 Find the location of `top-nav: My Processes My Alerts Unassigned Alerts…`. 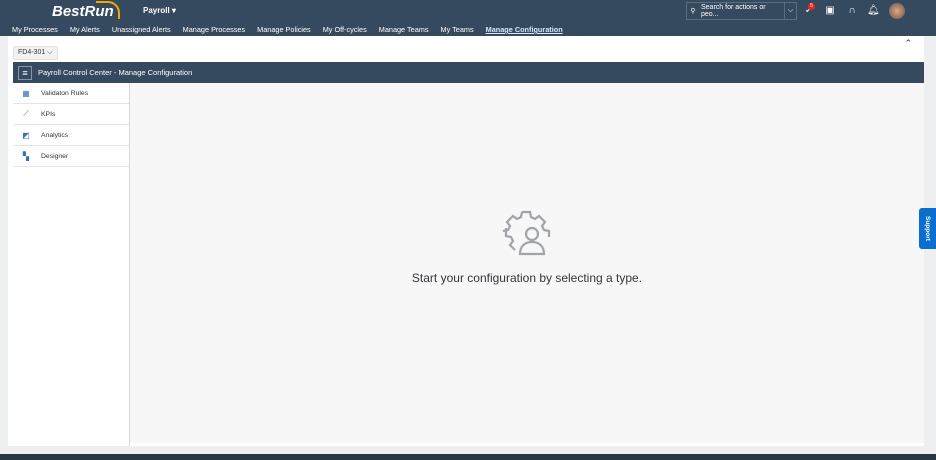

top-nav: My Processes My Alerts Unassigned Alerts… is located at coordinates (287, 29).